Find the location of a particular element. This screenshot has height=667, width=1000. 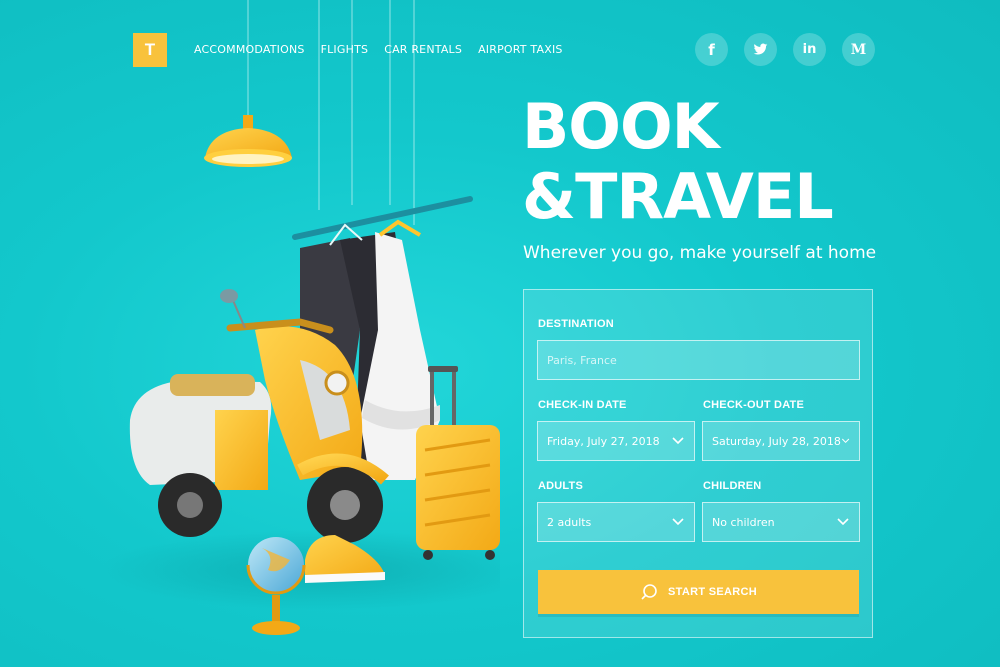

social-links: f in M is located at coordinates (785, 49).